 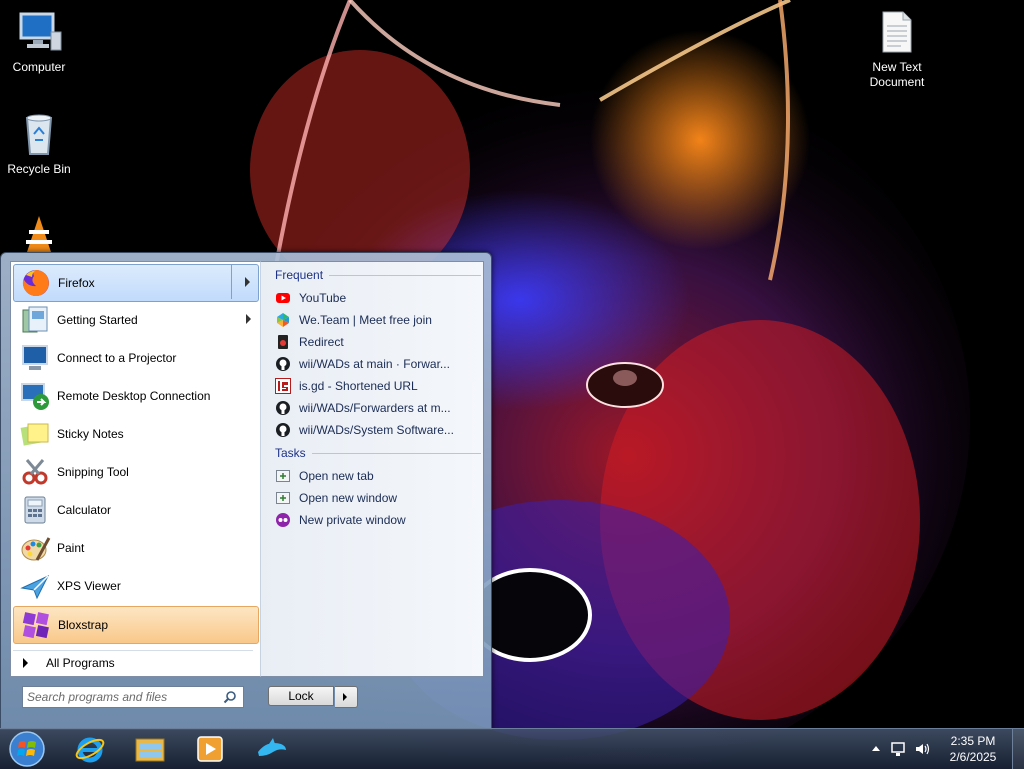 What do you see at coordinates (34, 434) in the screenshot?
I see `sticky-notes-icon` at bounding box center [34, 434].